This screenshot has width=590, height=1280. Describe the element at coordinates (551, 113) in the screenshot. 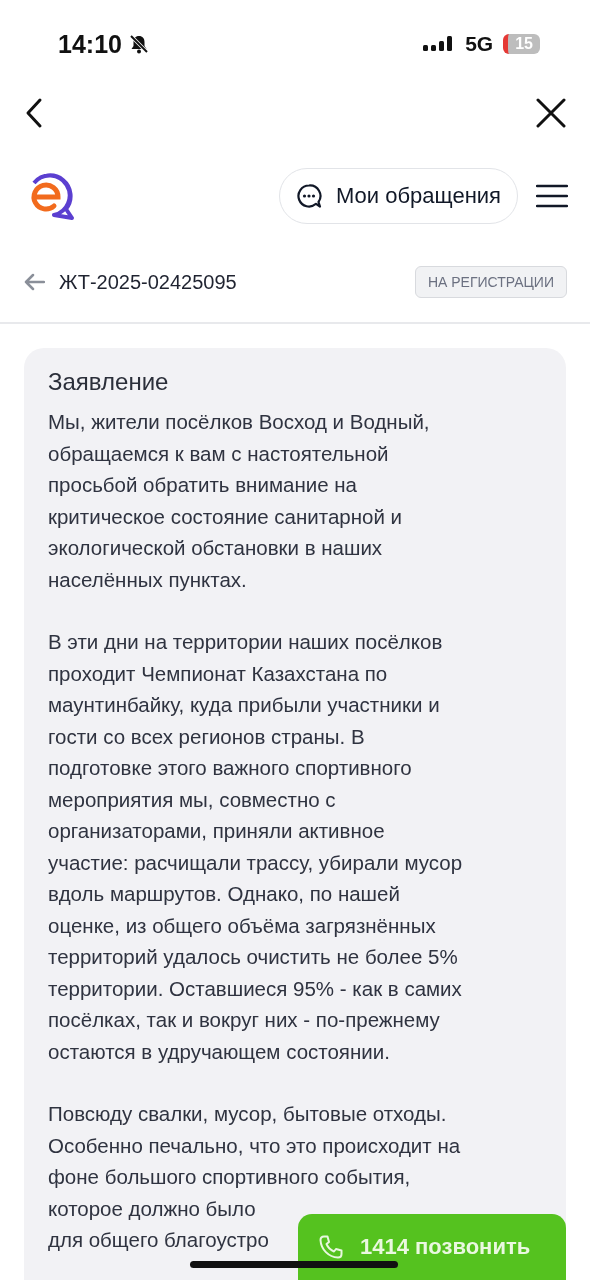

I see `close-icon` at that location.